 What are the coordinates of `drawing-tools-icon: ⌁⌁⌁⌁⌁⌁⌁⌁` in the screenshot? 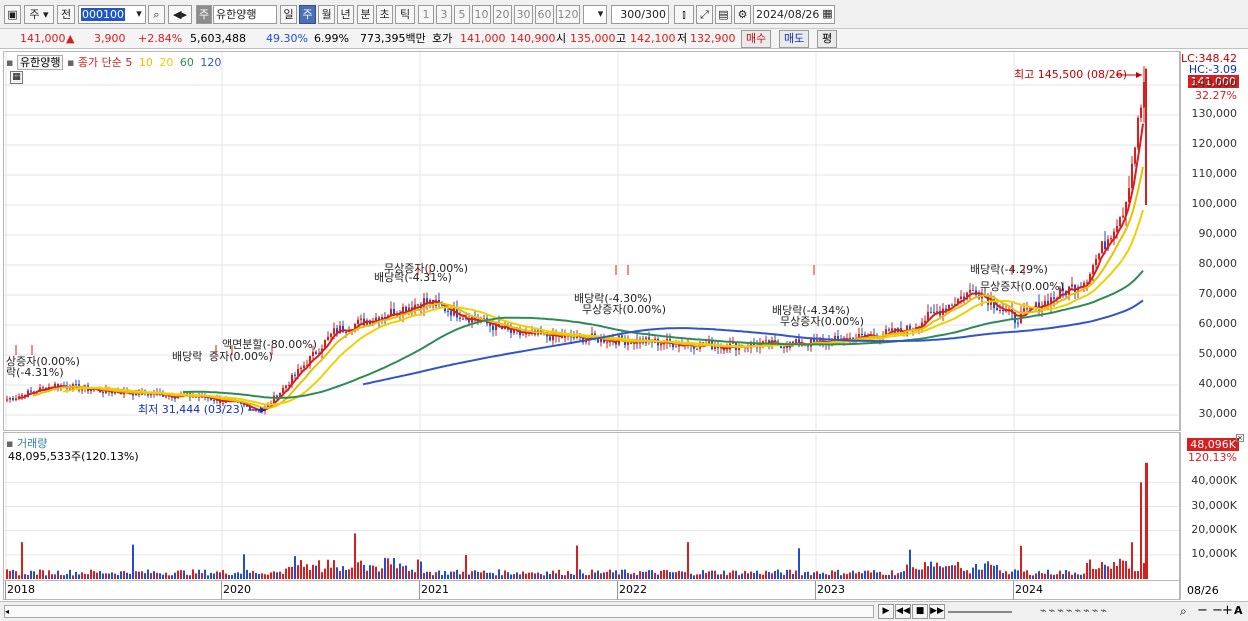 It's located at (1074, 610).